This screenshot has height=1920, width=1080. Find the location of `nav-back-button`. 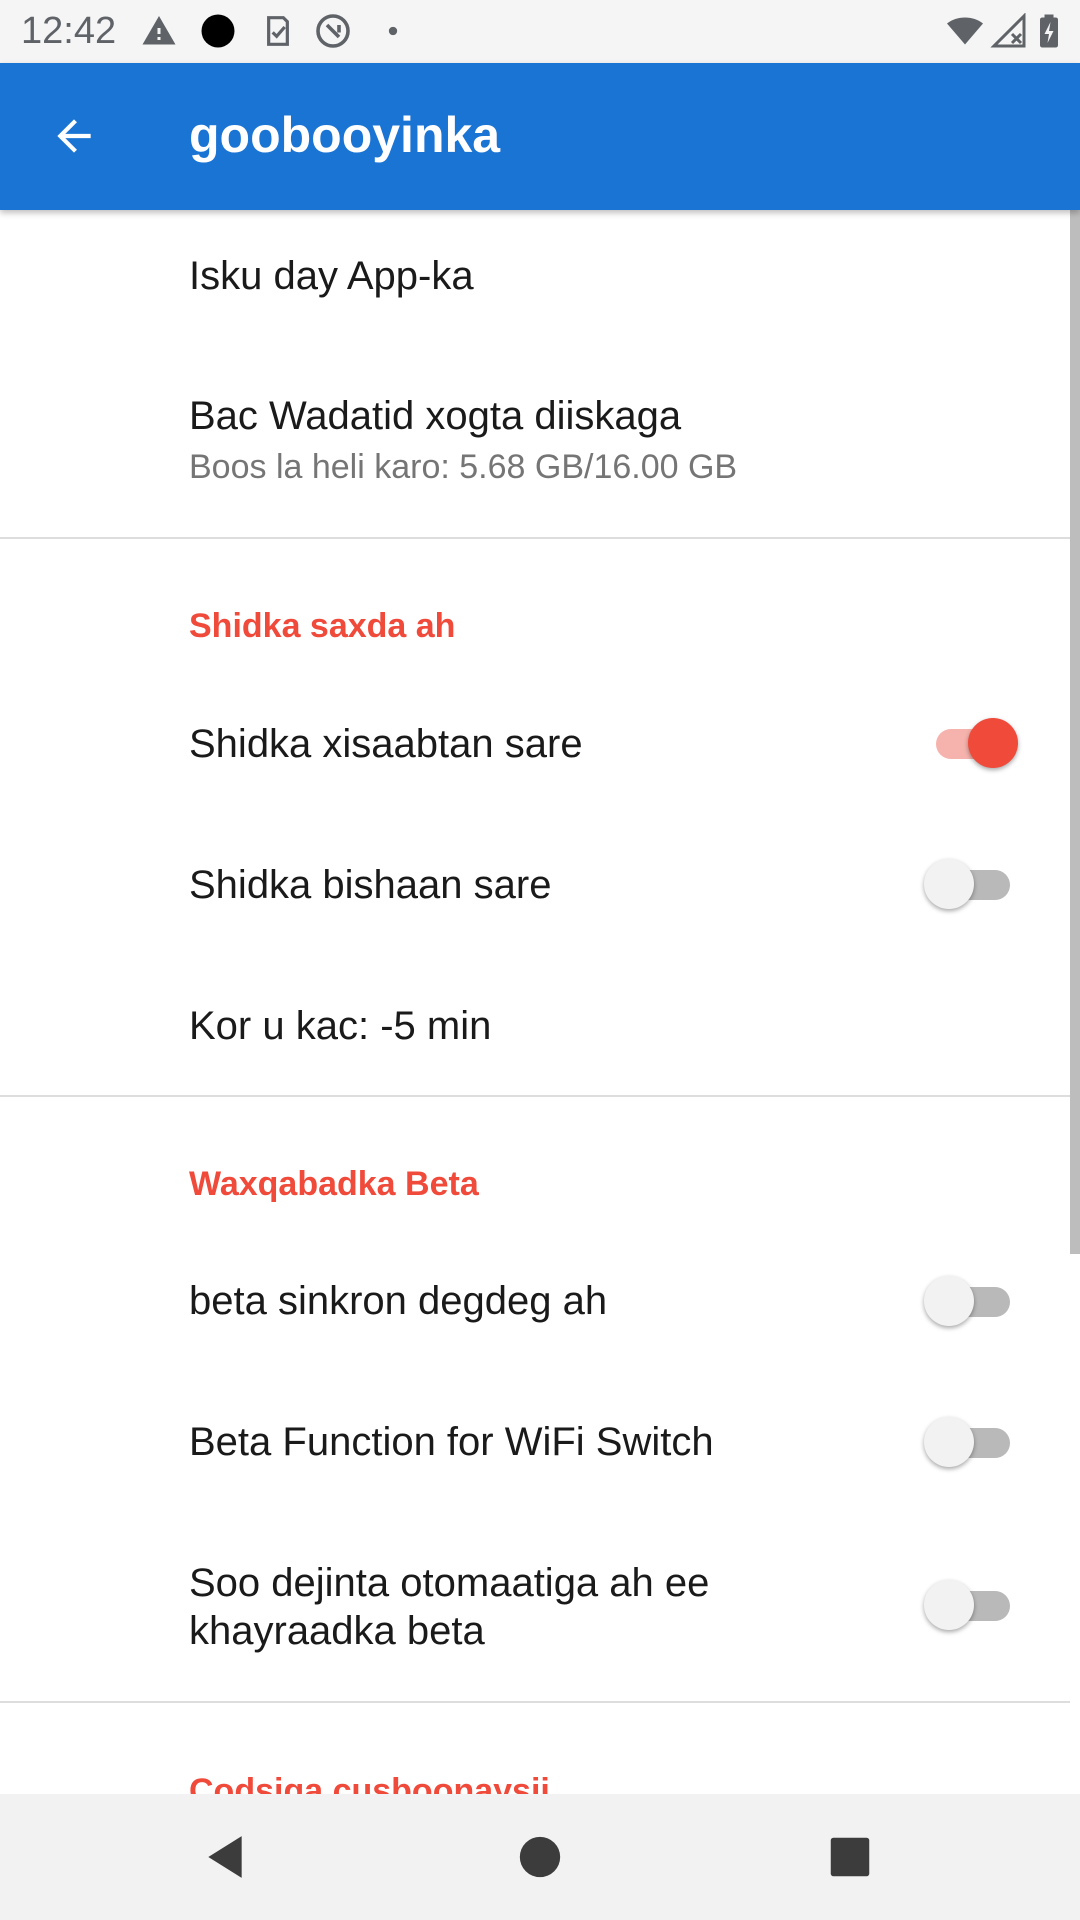

nav-back-button is located at coordinates (225, 1857).